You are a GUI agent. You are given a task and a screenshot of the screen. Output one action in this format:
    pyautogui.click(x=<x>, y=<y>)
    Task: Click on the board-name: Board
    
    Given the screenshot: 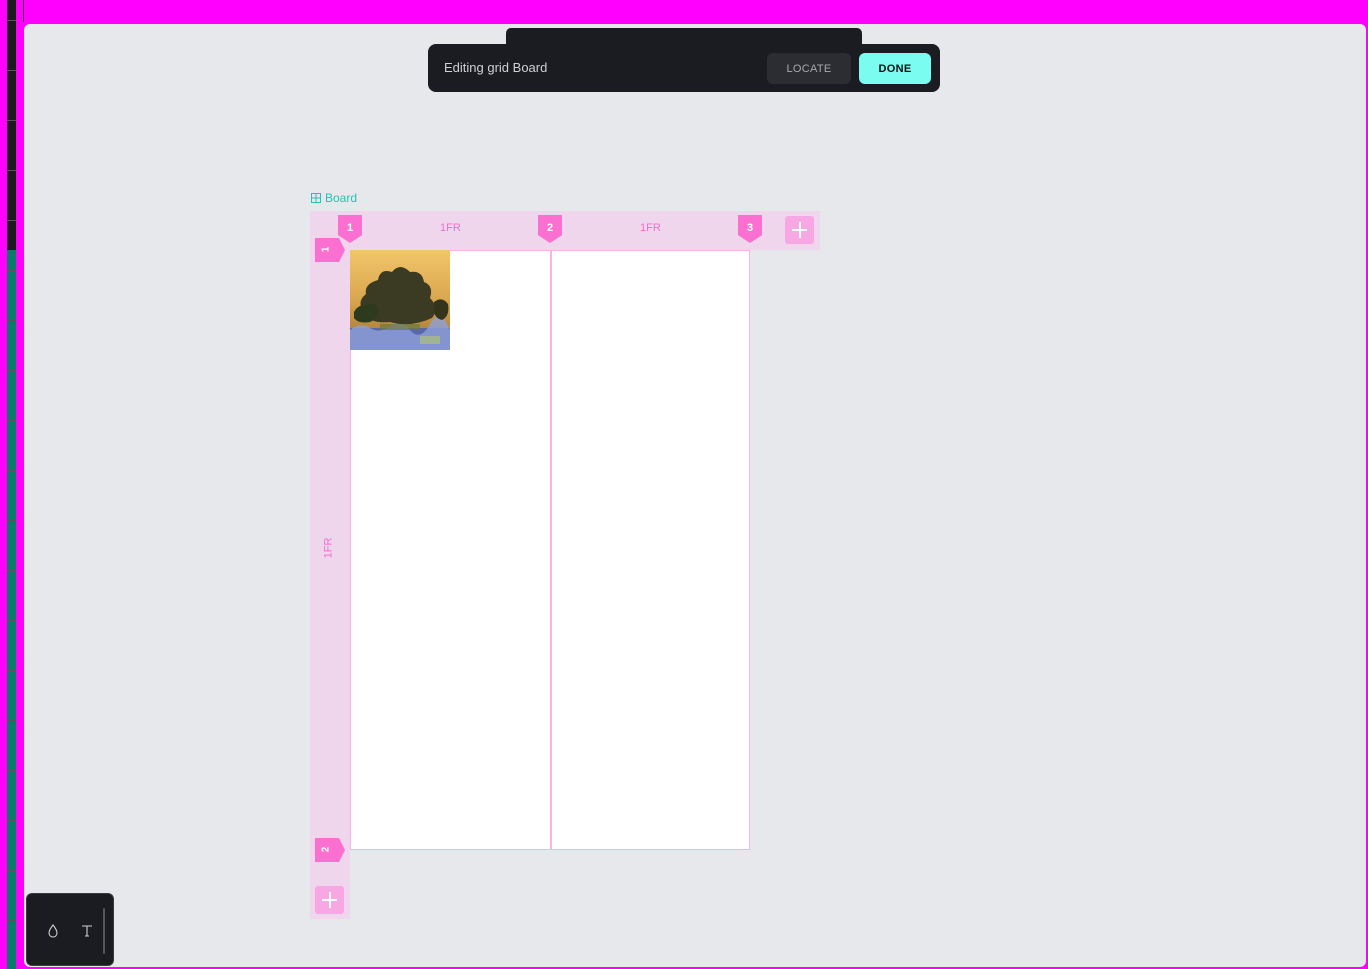 What is the action you would take?
    pyautogui.click(x=341, y=198)
    